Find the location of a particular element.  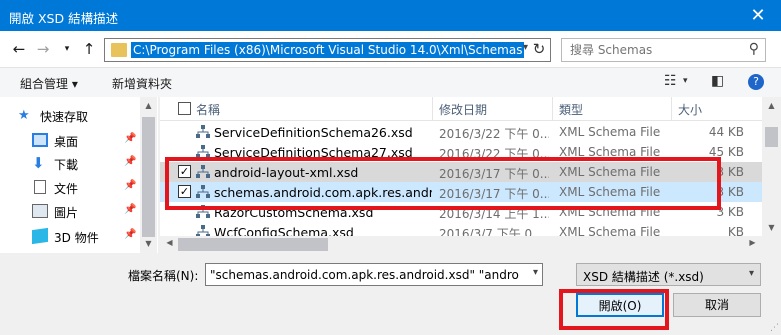

up-arrow-icon: ↑ is located at coordinates (89, 49).